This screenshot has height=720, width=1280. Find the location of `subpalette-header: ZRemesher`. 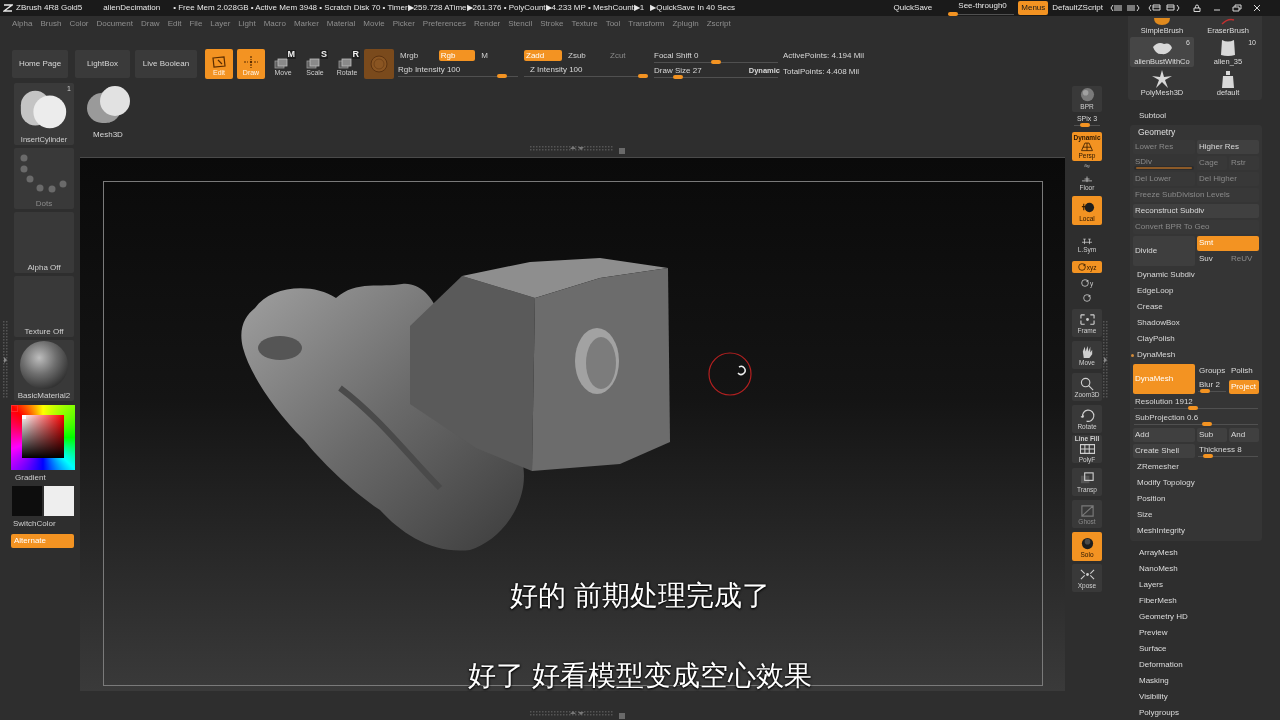

subpalette-header: ZRemesher is located at coordinates (1196, 467).